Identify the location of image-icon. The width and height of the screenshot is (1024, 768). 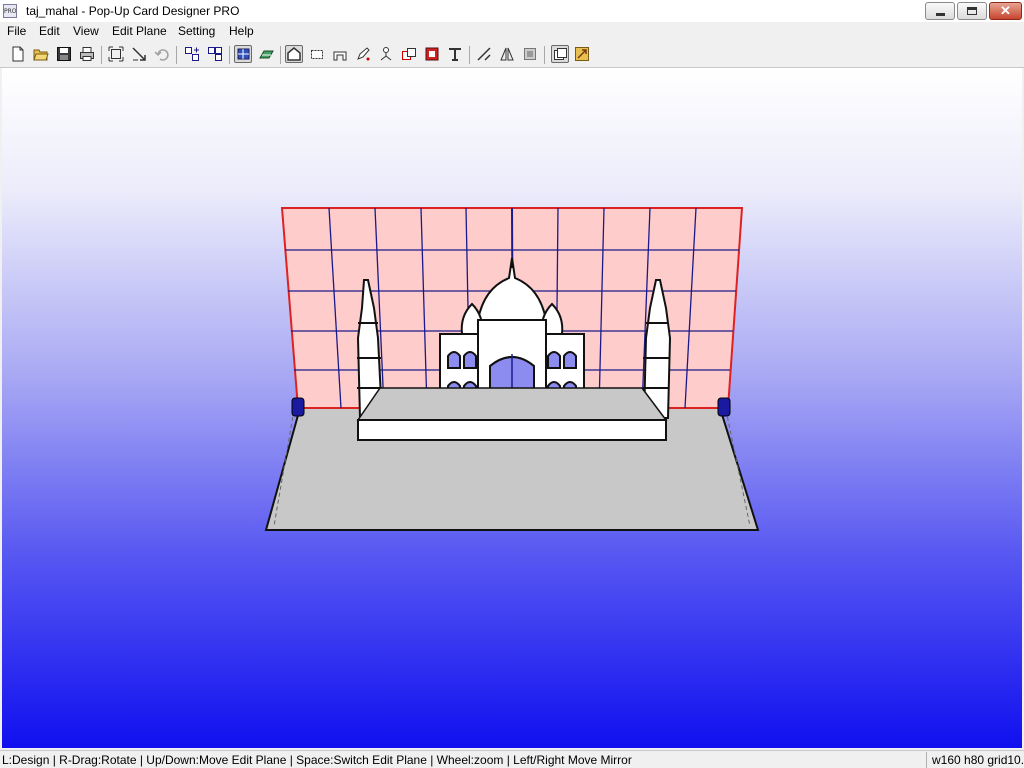
(530, 54).